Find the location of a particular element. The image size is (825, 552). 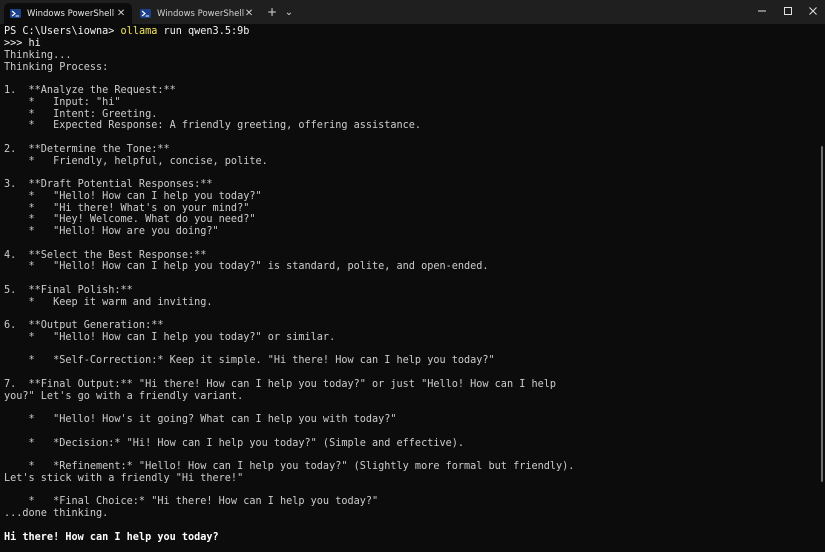

terminal-line: ...done thinking. is located at coordinates (56, 513).